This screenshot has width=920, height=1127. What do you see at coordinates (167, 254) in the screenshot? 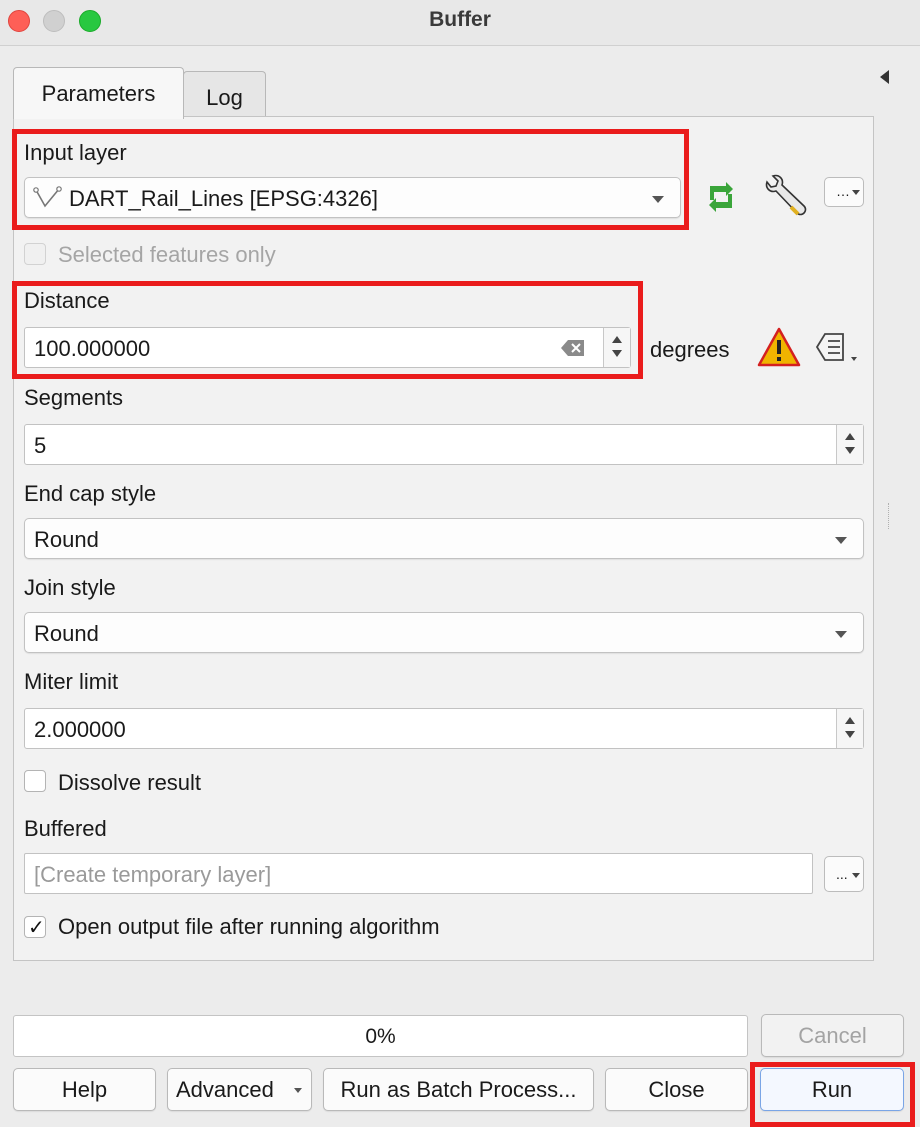
I see `selected-features-label: Selected features only` at bounding box center [167, 254].